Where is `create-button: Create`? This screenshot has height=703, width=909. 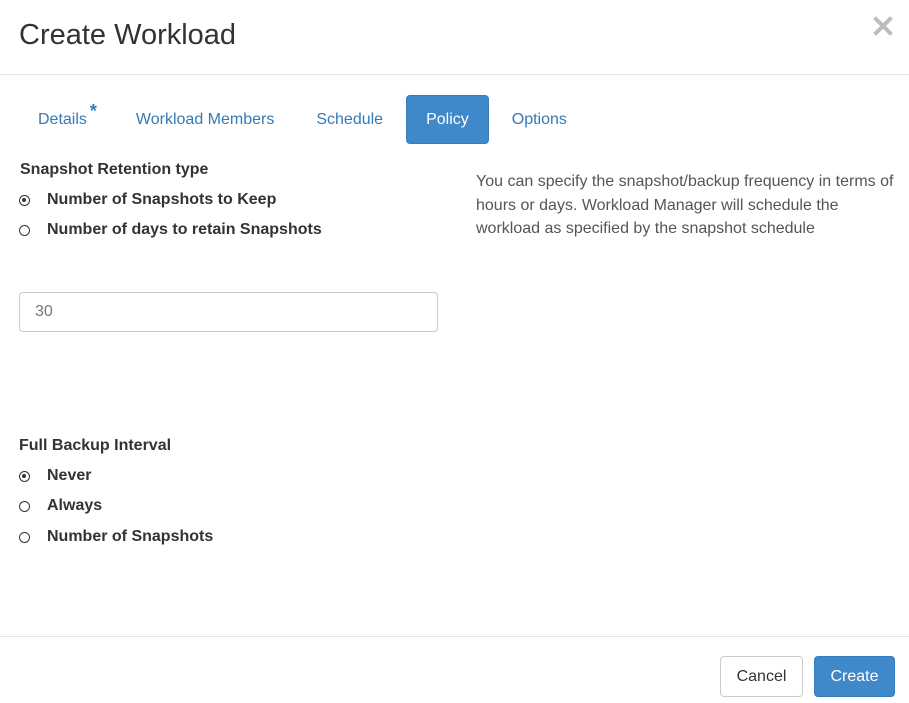
create-button: Create is located at coordinates (854, 676).